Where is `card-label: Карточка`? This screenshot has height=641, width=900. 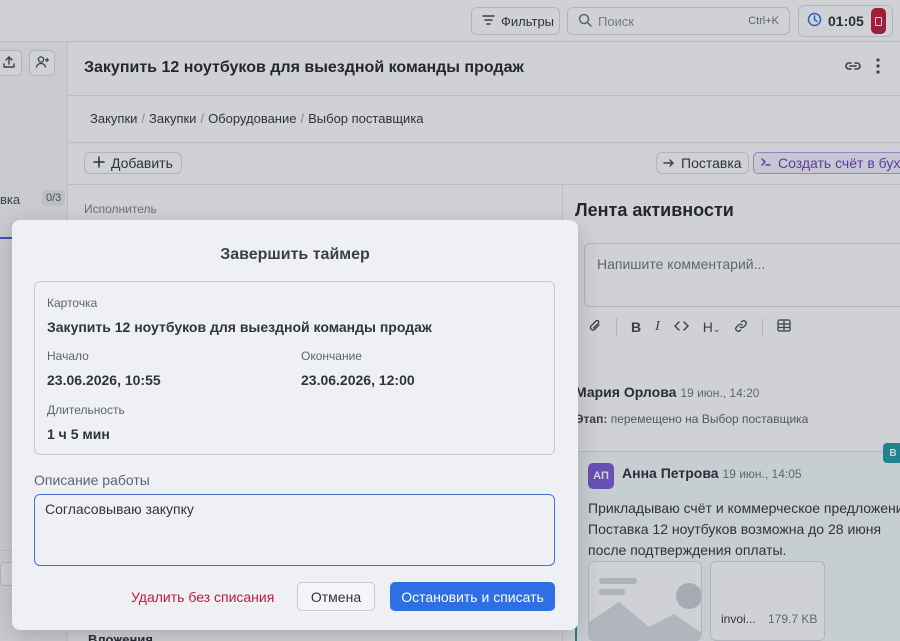 card-label: Карточка is located at coordinates (72, 303).